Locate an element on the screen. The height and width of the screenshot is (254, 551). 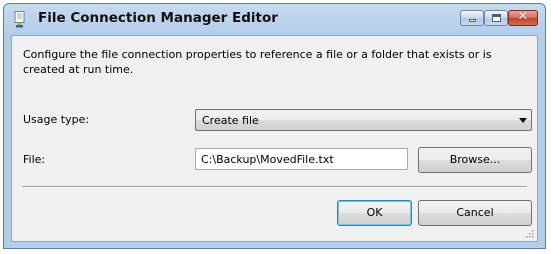
close-button: ✕ is located at coordinates (523, 17).